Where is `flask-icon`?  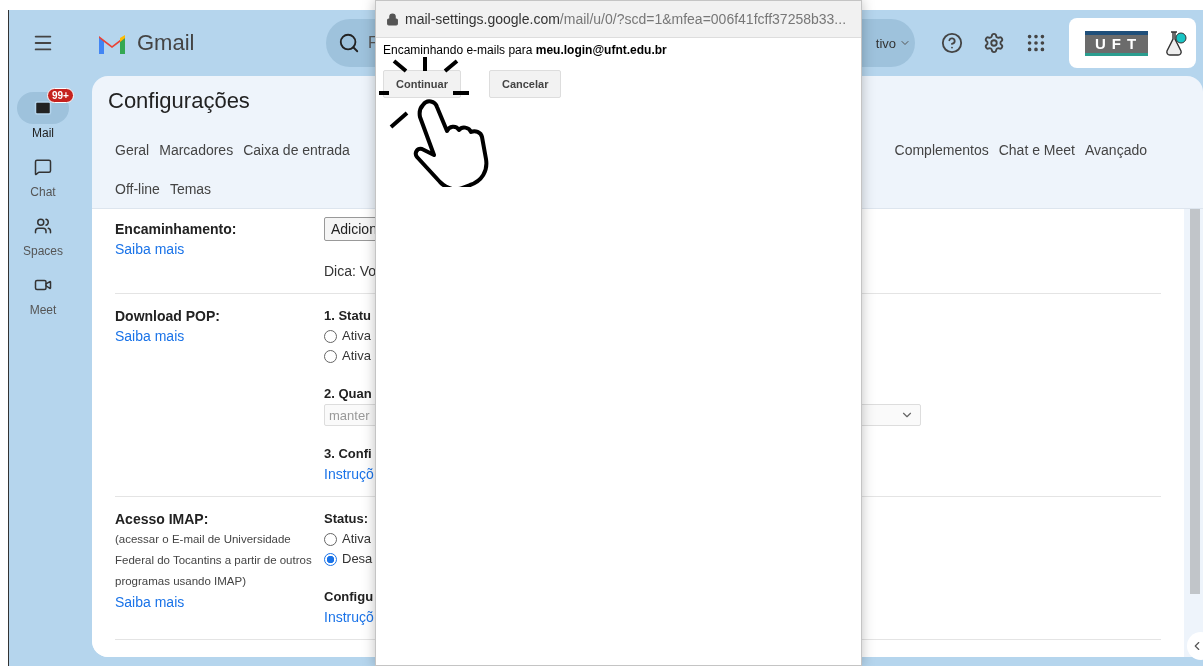 flask-icon is located at coordinates (1176, 43).